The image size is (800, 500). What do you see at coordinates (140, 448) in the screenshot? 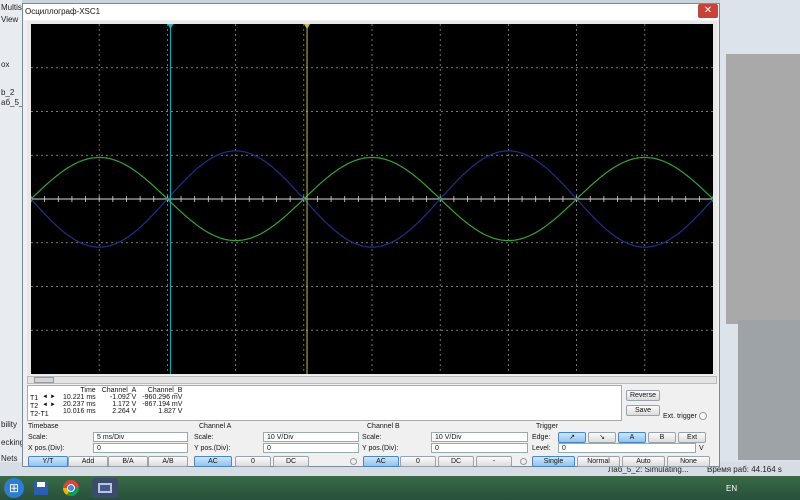
I see `timebase-xpos-field: 0` at bounding box center [140, 448].